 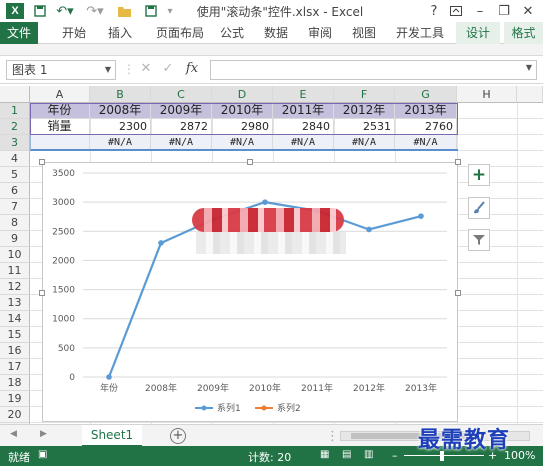 What do you see at coordinates (65, 11) in the screenshot?
I see `undo-icon: ↶▾` at bounding box center [65, 11].